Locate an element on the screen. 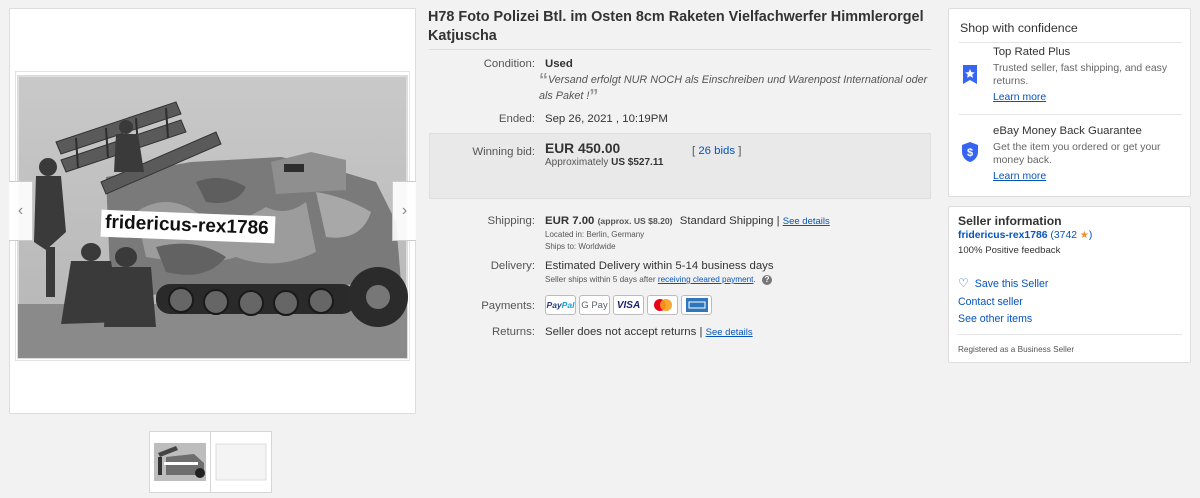  star-icon: ★ is located at coordinates (1084, 235).